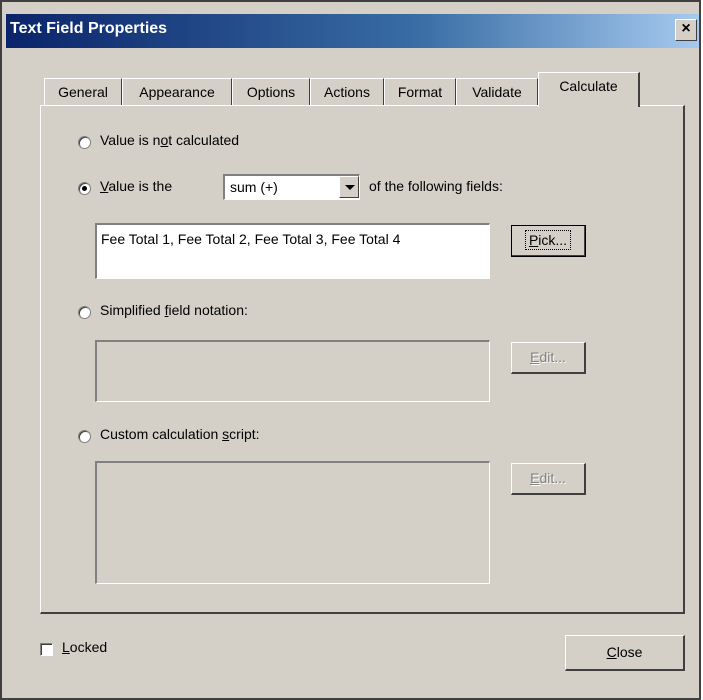 Image resolution: width=703 pixels, height=700 pixels. I want to click on operation-select-value: sum (+), so click(254, 187).